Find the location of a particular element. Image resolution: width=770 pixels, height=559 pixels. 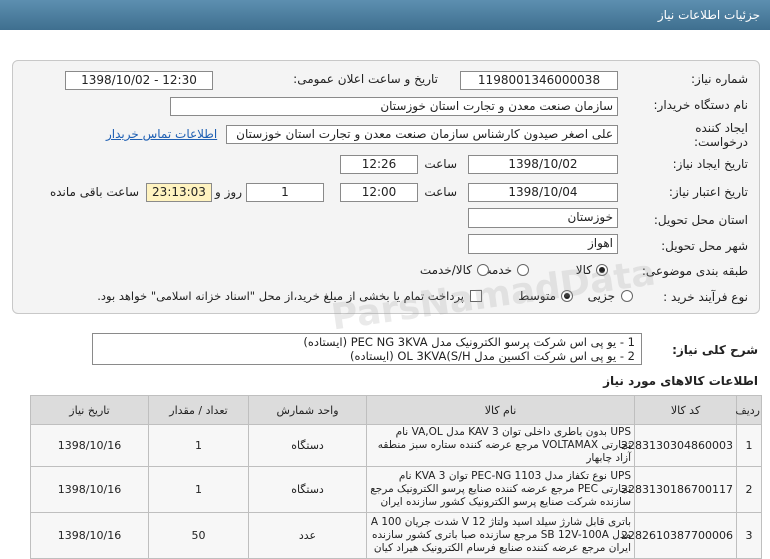

province-label: استان محل تحویل: is located at coordinates (700, 220).